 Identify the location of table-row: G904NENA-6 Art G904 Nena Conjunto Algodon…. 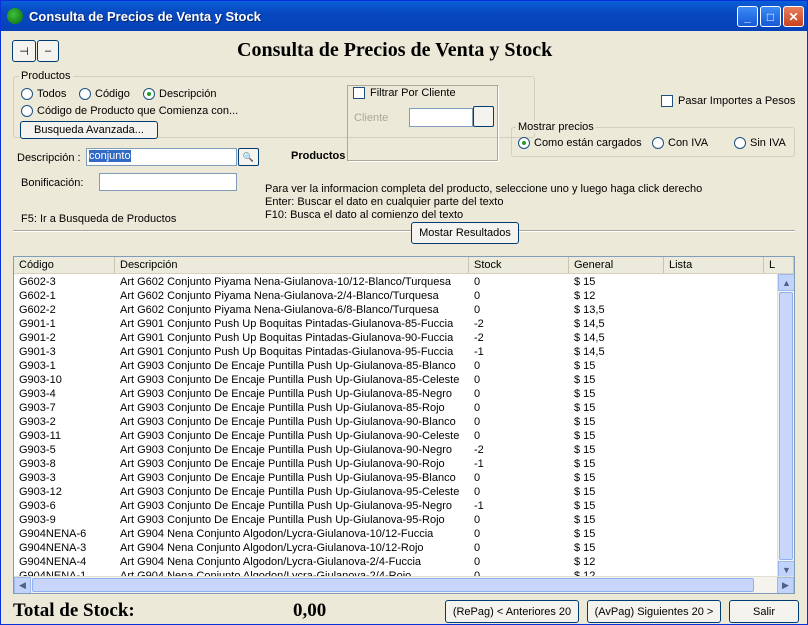
(394, 534).